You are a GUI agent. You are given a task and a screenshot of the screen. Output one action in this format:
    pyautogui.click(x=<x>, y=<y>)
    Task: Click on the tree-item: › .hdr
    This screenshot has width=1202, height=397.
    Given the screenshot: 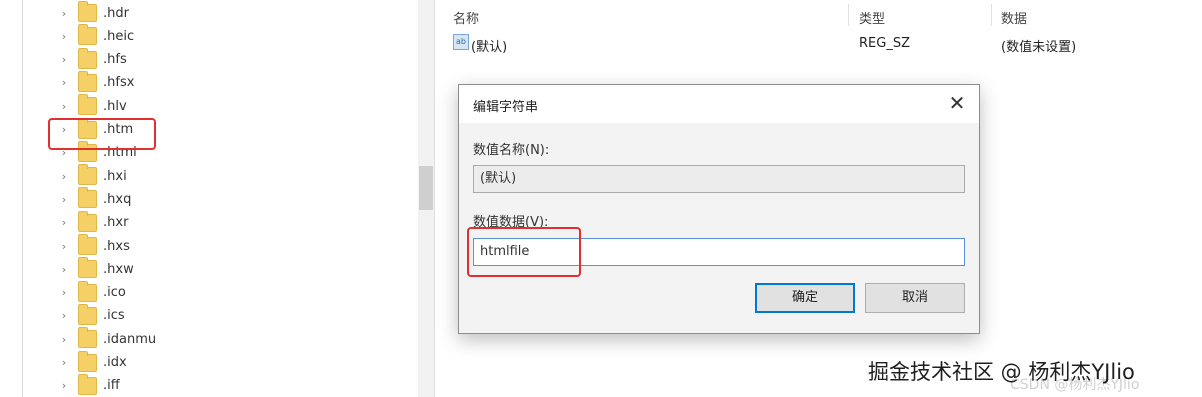 What is the action you would take?
    pyautogui.click(x=92, y=12)
    